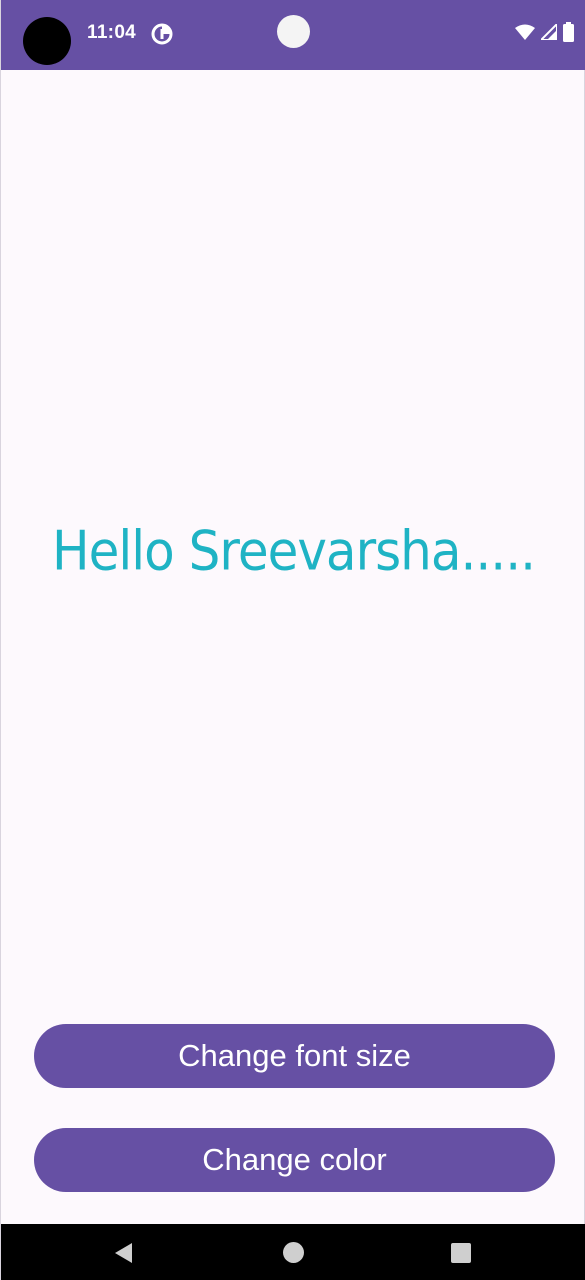  What do you see at coordinates (124, 1253) in the screenshot?
I see `back-icon` at bounding box center [124, 1253].